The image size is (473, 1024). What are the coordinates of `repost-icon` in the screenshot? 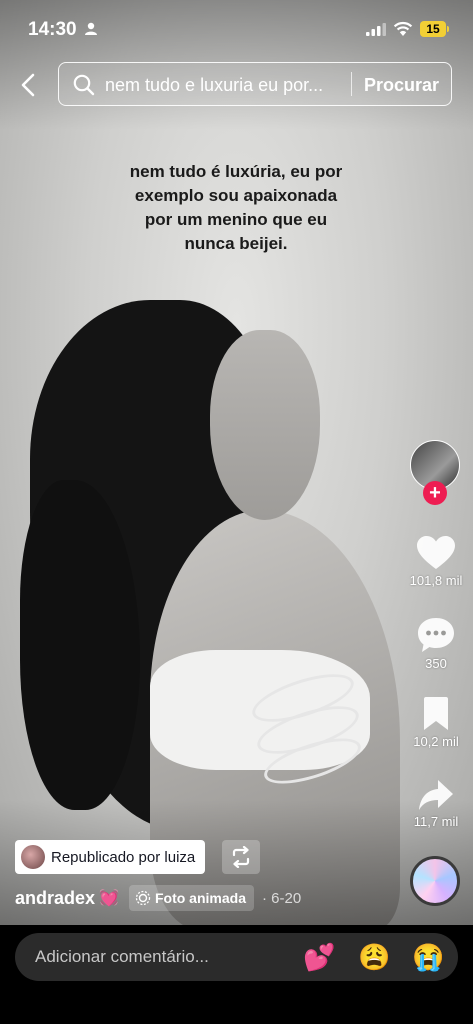 It's located at (241, 857).